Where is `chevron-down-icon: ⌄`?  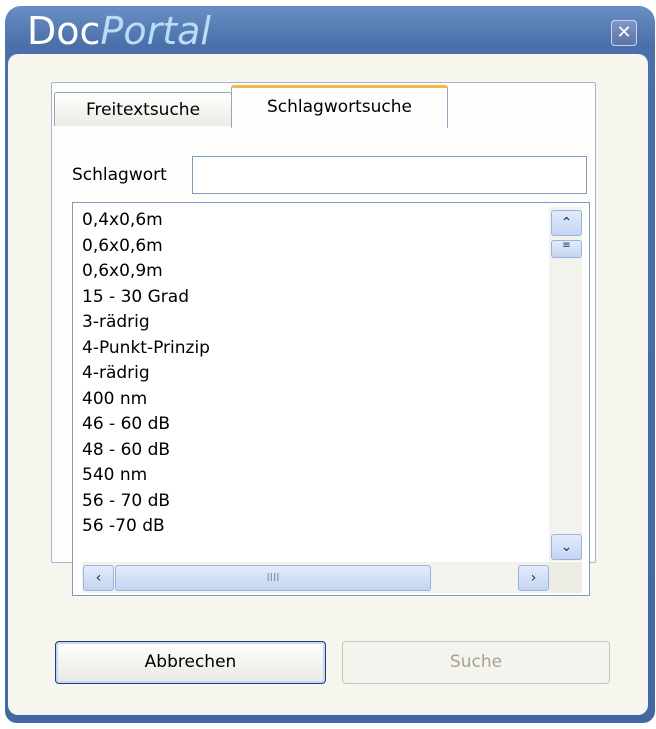
chevron-down-icon: ⌄ is located at coordinates (566, 547).